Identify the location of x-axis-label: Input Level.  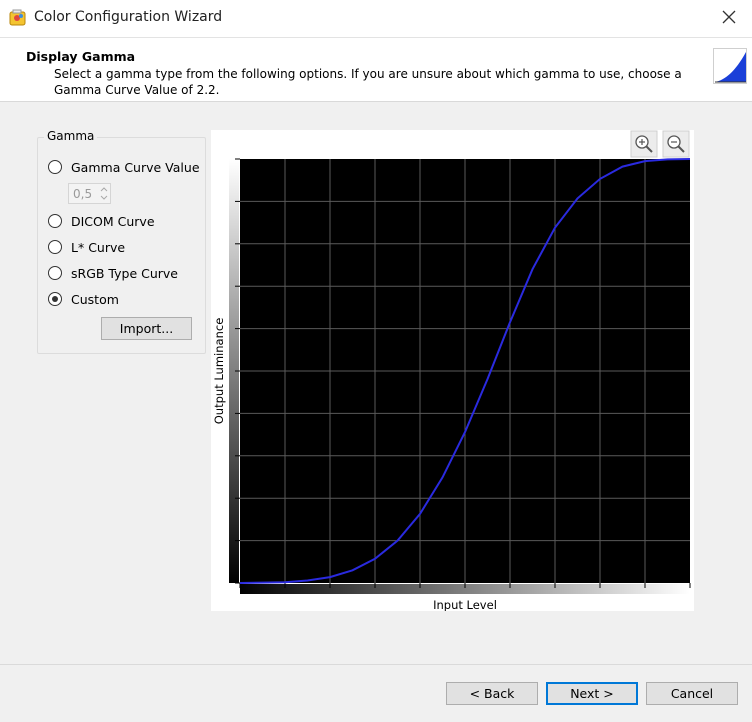
(465, 604).